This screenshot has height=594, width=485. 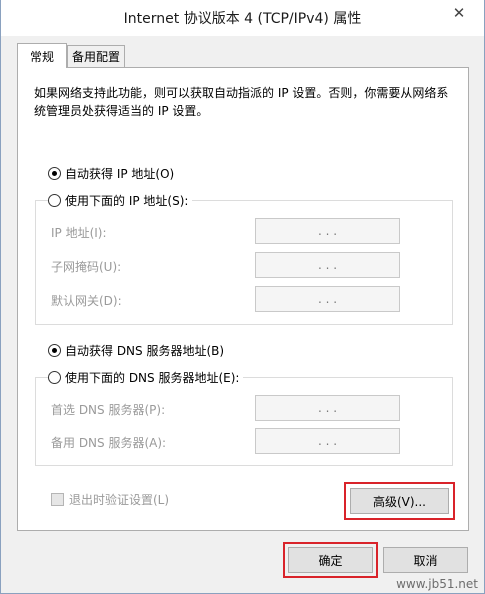 What do you see at coordinates (119, 500) in the screenshot?
I see `validate-settings-label: 退出时验证设置(L)` at bounding box center [119, 500].